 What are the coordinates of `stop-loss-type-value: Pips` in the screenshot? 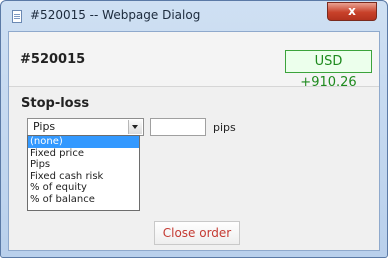 It's located at (44, 126).